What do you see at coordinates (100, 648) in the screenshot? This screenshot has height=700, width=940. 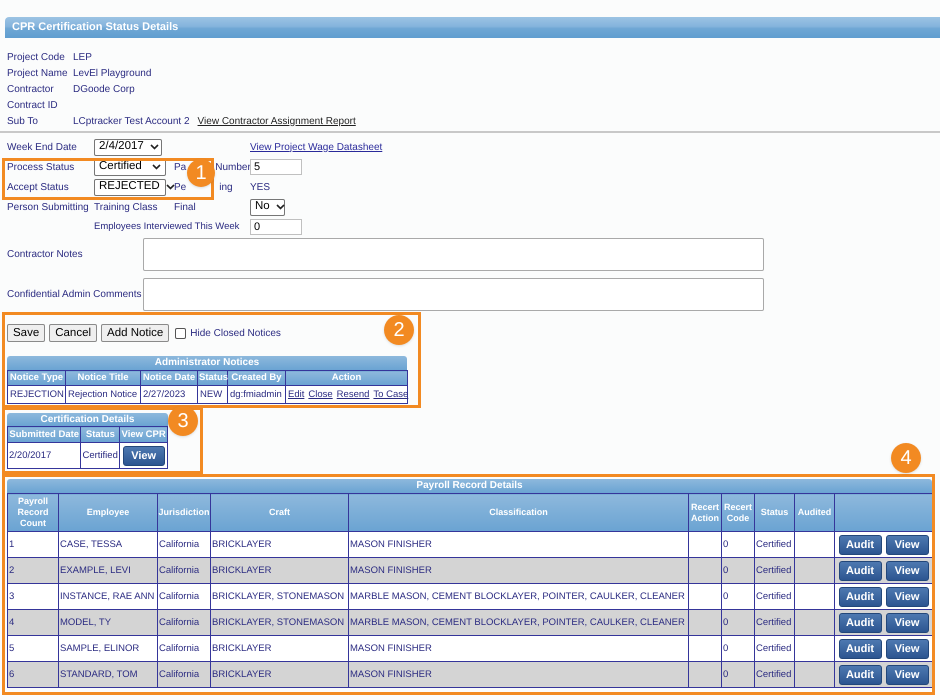 I see `table-cell: SAMPLE, ELINOR` at bounding box center [100, 648].